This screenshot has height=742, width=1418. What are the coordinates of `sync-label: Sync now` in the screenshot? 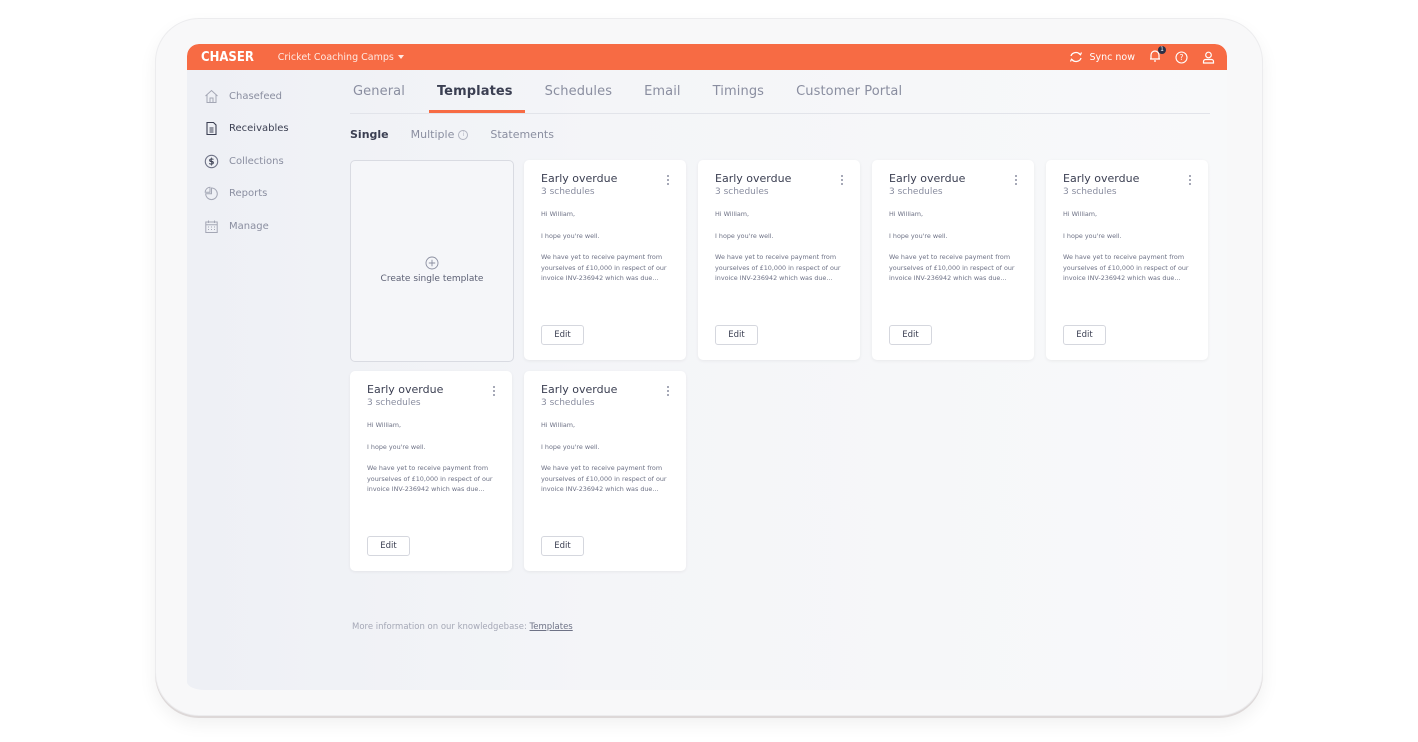 It's located at (1112, 57).